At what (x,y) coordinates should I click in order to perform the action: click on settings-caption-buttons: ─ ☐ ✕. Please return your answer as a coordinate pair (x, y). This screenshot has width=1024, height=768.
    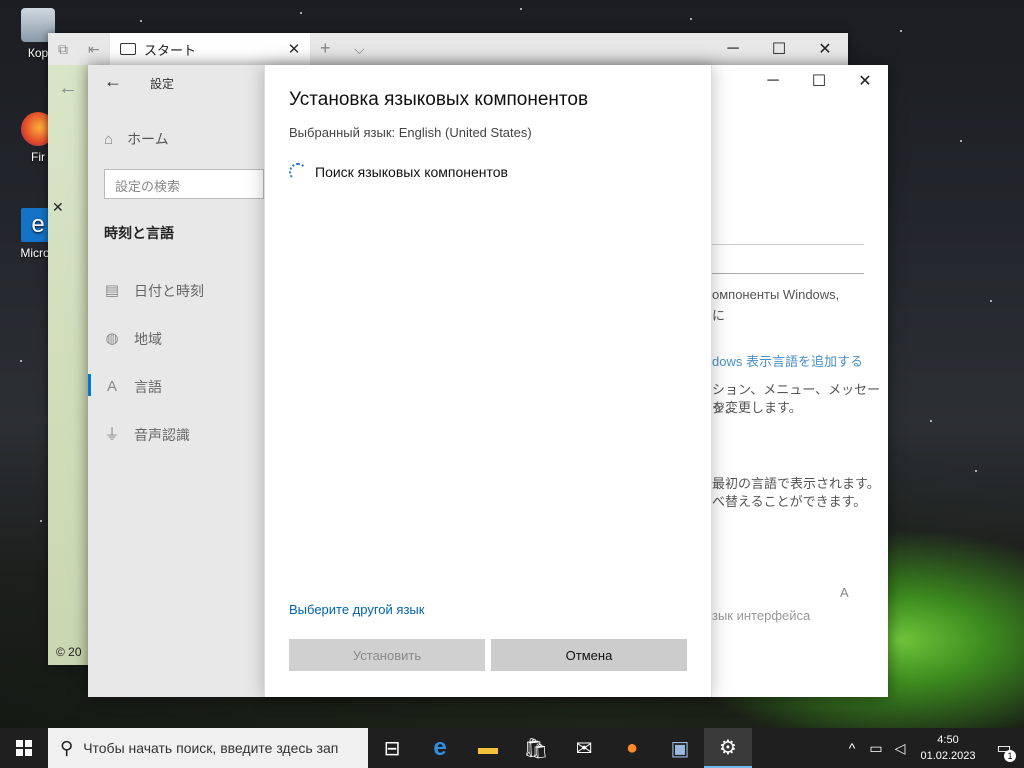
    Looking at the image, I should click on (819, 81).